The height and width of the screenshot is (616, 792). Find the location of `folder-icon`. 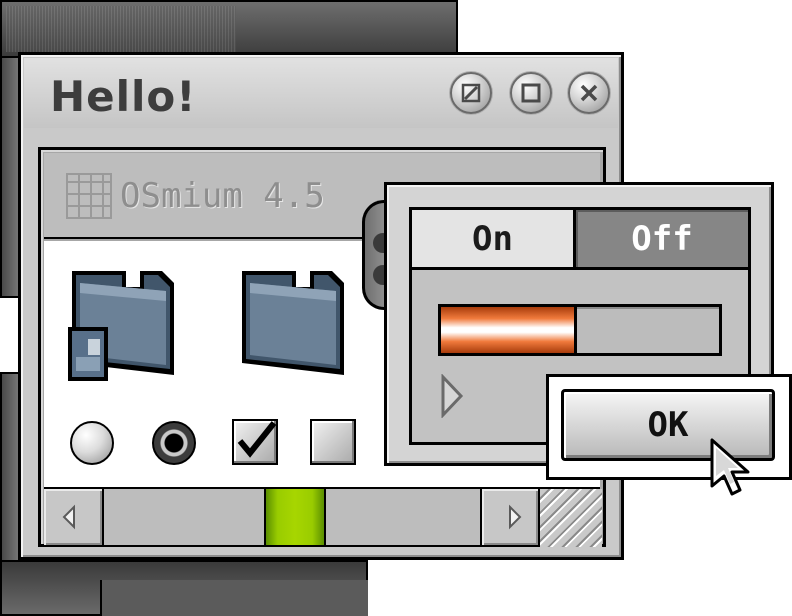

folder-icon is located at coordinates (292, 325).